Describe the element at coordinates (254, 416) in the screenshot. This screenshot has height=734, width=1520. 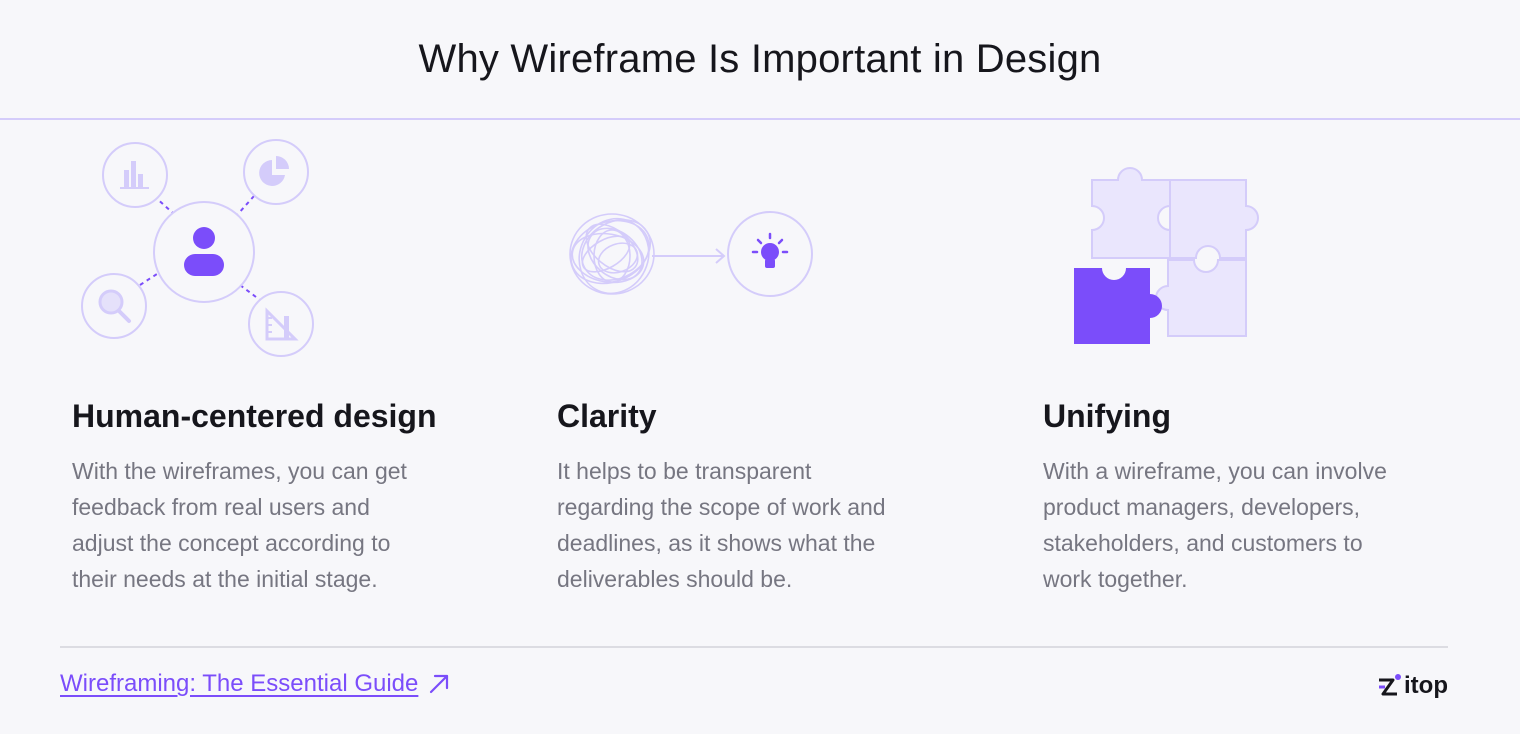
I see `column-title: Human-centered design` at that location.